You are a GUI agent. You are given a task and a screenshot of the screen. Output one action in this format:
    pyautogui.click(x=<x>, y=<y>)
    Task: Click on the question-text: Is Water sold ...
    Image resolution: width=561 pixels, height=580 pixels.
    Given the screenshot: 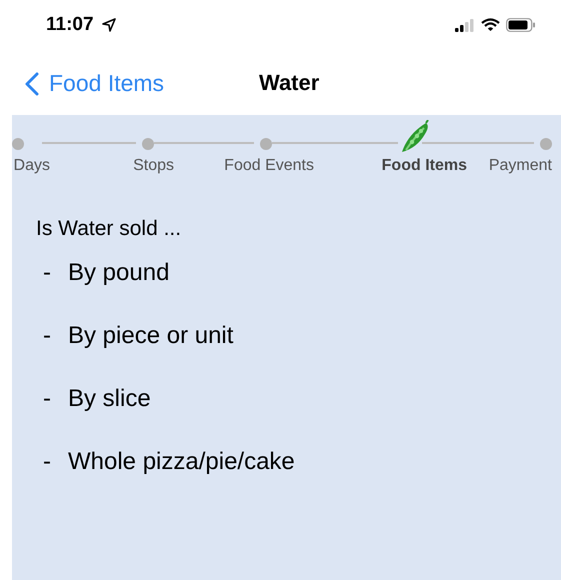 What is the action you would take?
    pyautogui.click(x=109, y=229)
    